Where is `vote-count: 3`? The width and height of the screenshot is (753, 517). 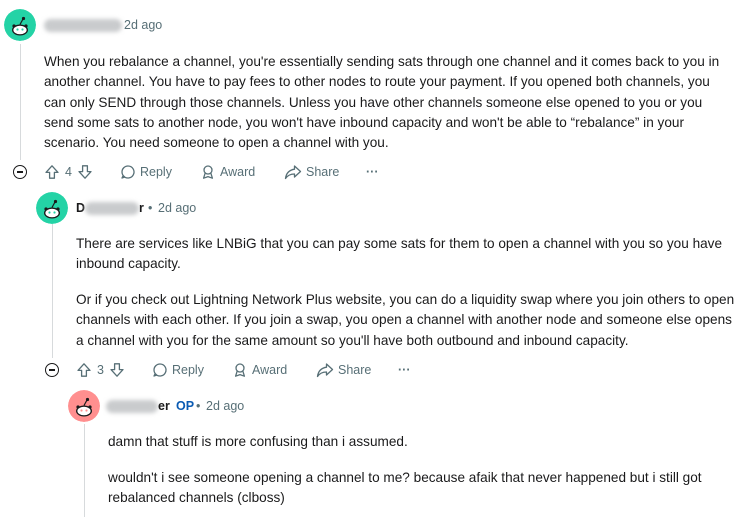 vote-count: 3 is located at coordinates (100, 370).